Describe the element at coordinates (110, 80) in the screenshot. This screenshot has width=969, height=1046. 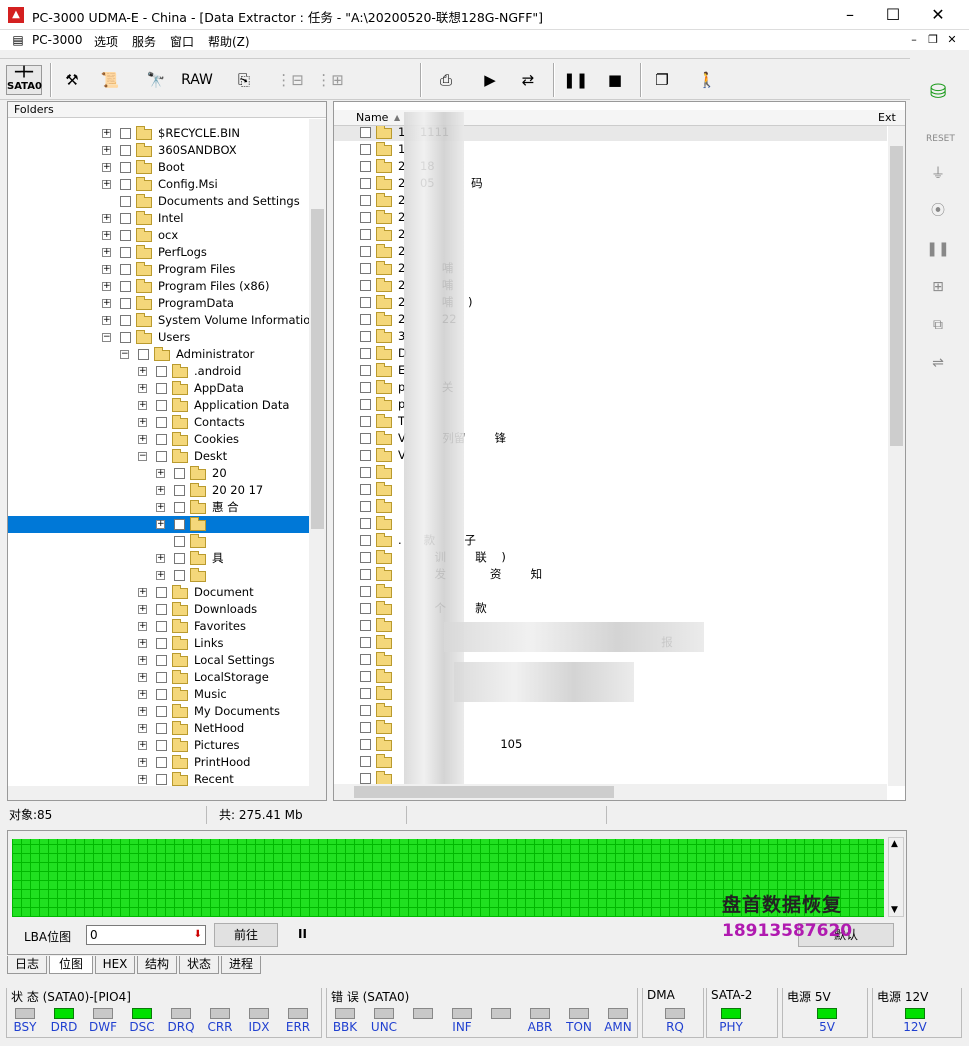
I see `scroll-icon: 📜` at that location.